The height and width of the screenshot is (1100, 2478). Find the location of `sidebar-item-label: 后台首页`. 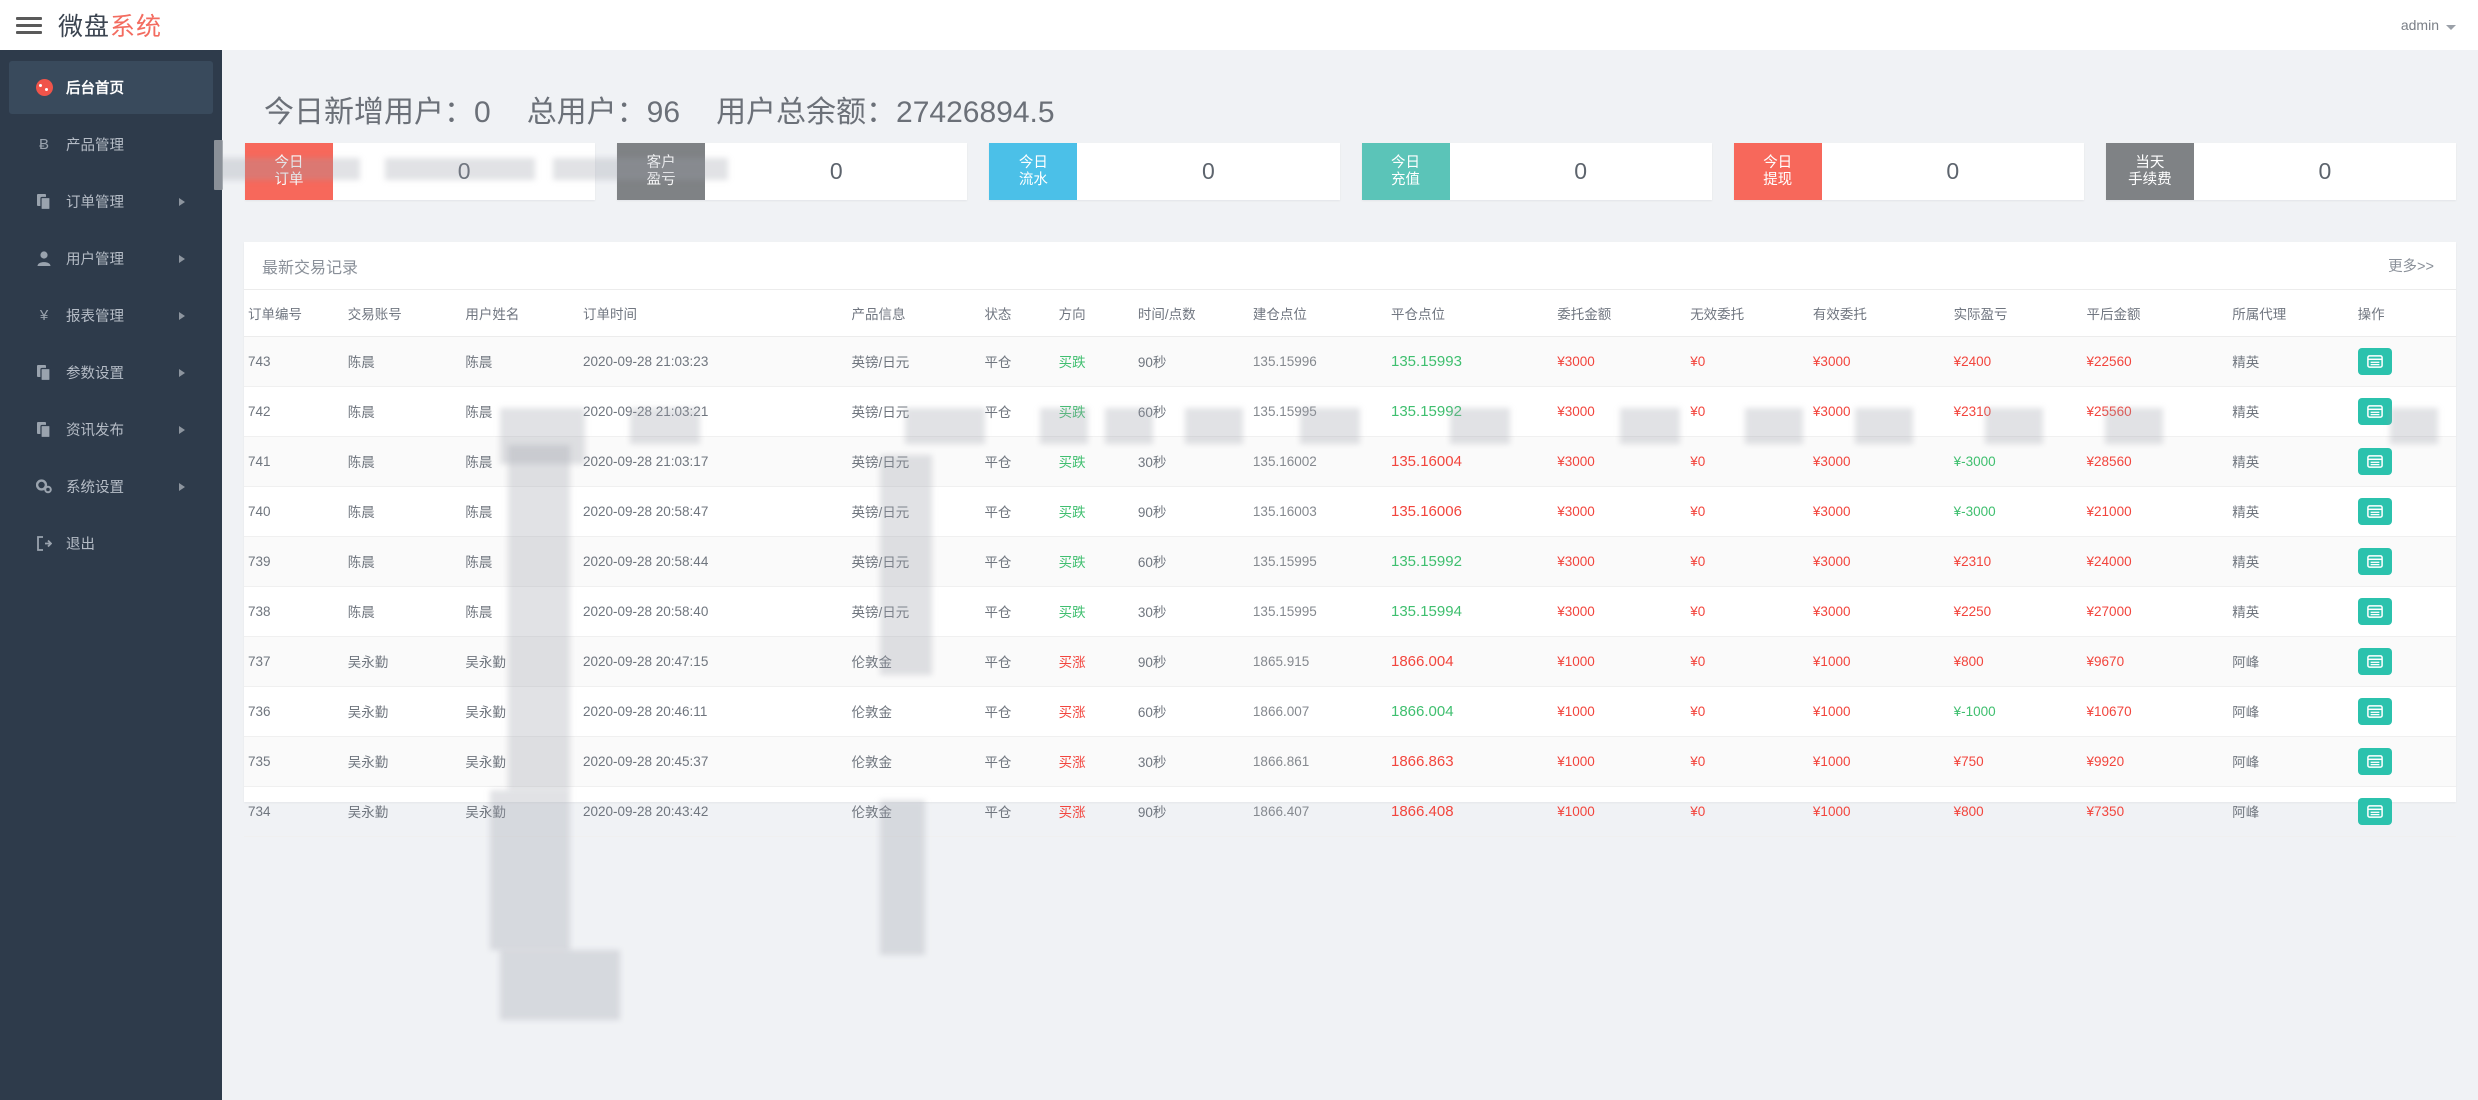

sidebar-item-label: 后台首页 is located at coordinates (95, 89).